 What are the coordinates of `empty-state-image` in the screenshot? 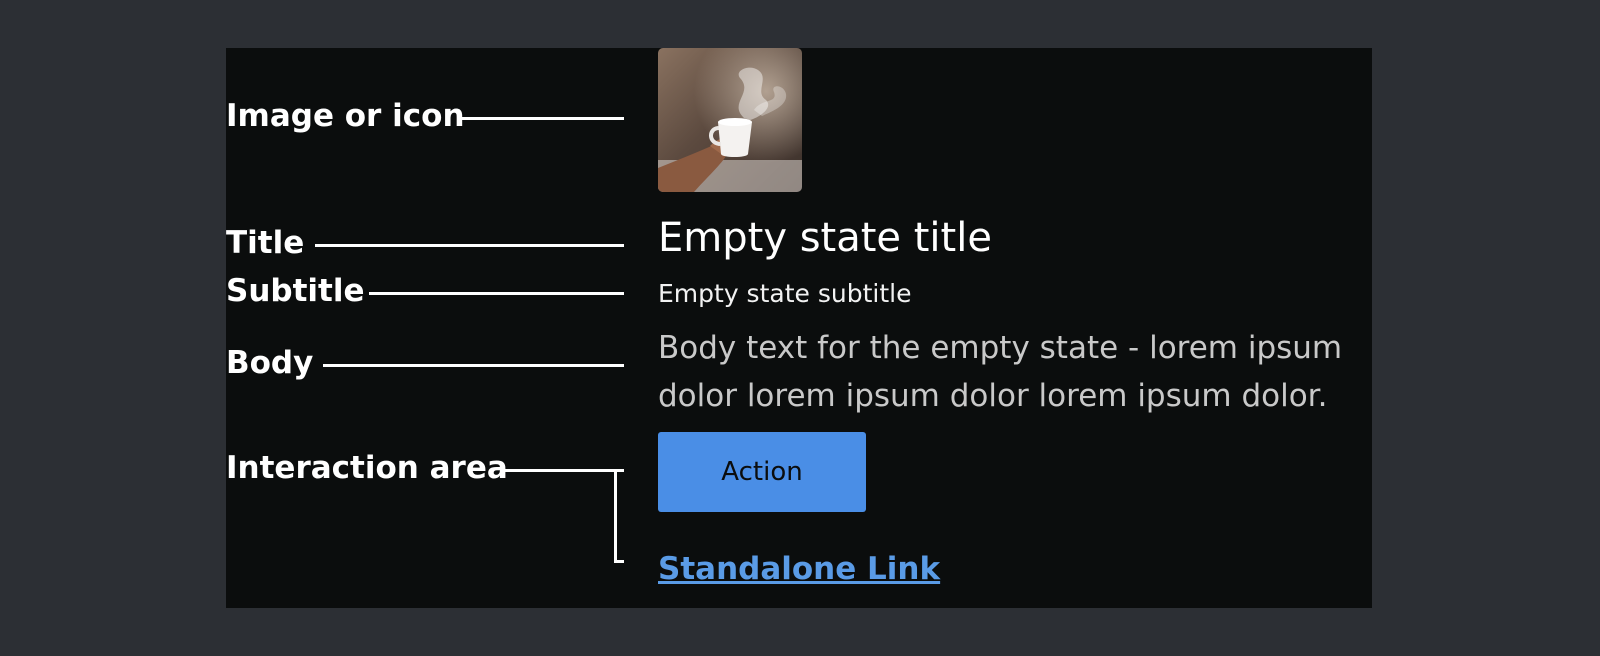 It's located at (730, 120).